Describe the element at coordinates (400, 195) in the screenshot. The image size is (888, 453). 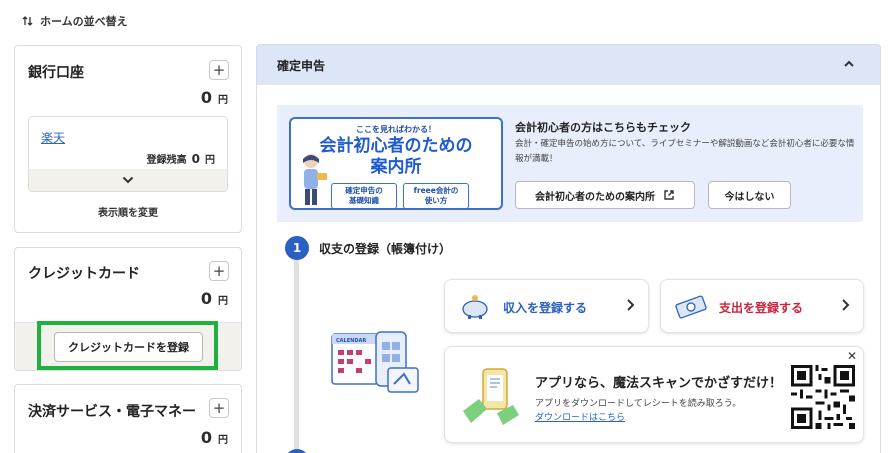
I see `banner-tags: 確定申告の 基礎知識 freee会計の 使い方` at that location.